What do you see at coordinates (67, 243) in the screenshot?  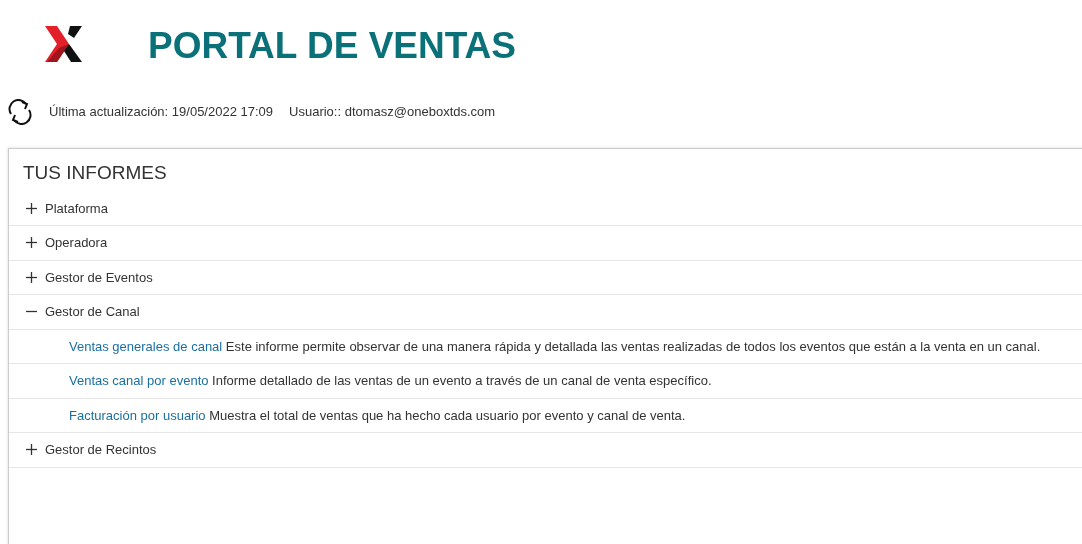 I see `section-toggle: Operadora` at bounding box center [67, 243].